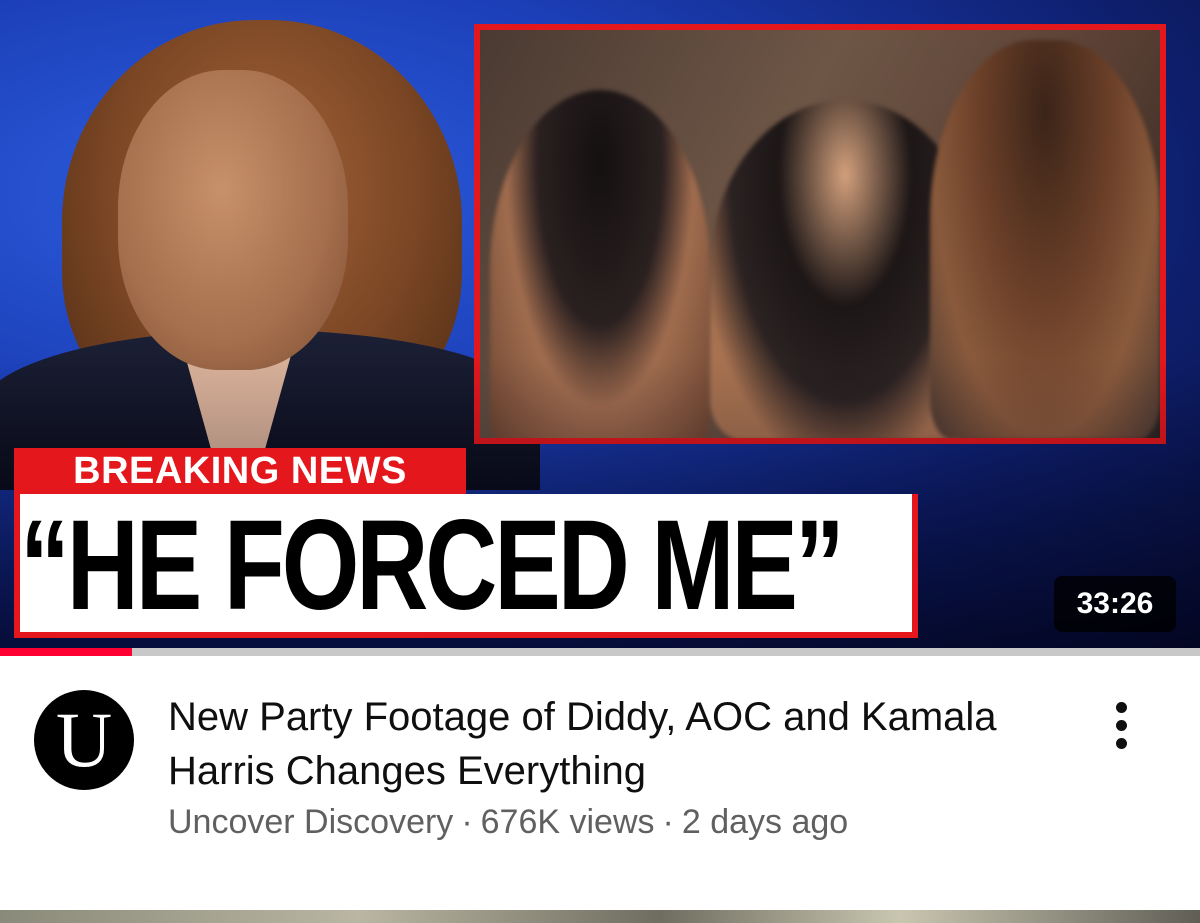  I want to click on breaking-news-banner: BREAKING NEWS, so click(240, 471).